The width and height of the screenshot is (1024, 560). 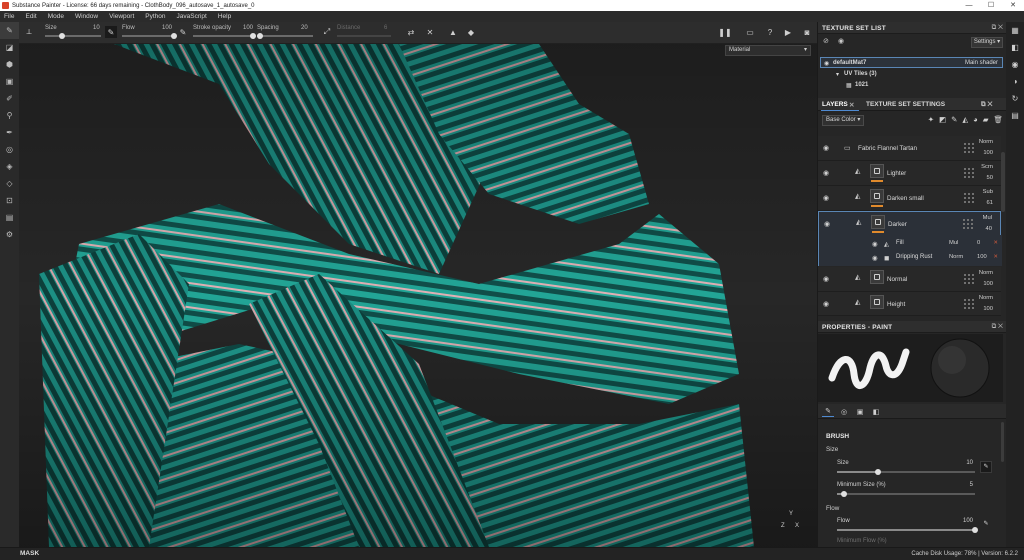 I want to click on effect-blend-mode: Norm, so click(x=971, y=257).